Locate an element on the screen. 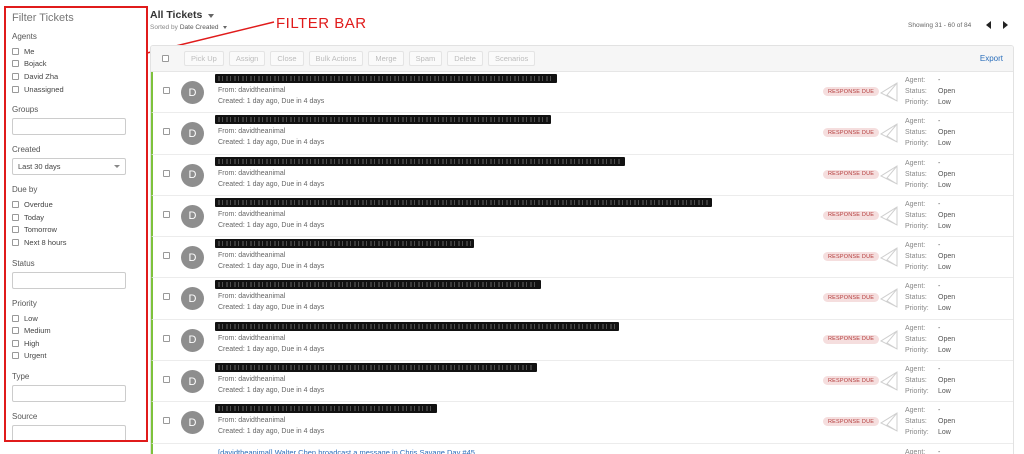  view-selector: All Tickets is located at coordinates (182, 15).